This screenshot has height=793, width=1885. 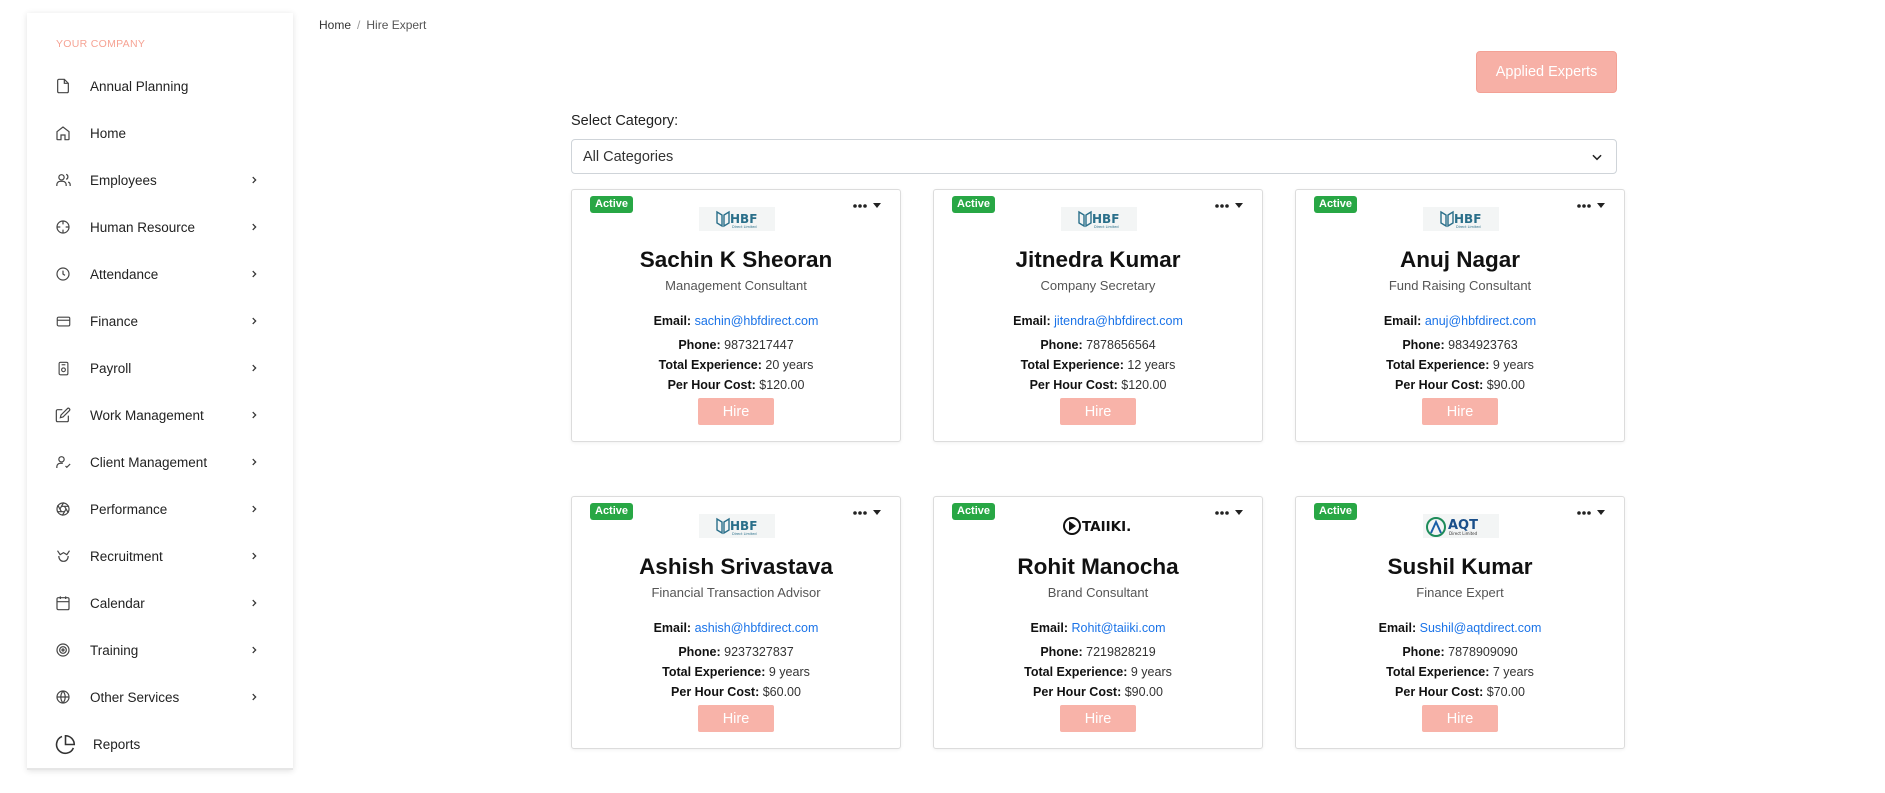 I want to click on expert-email-row: Email: jitendra@hbfdirect.com, so click(x=1098, y=321).